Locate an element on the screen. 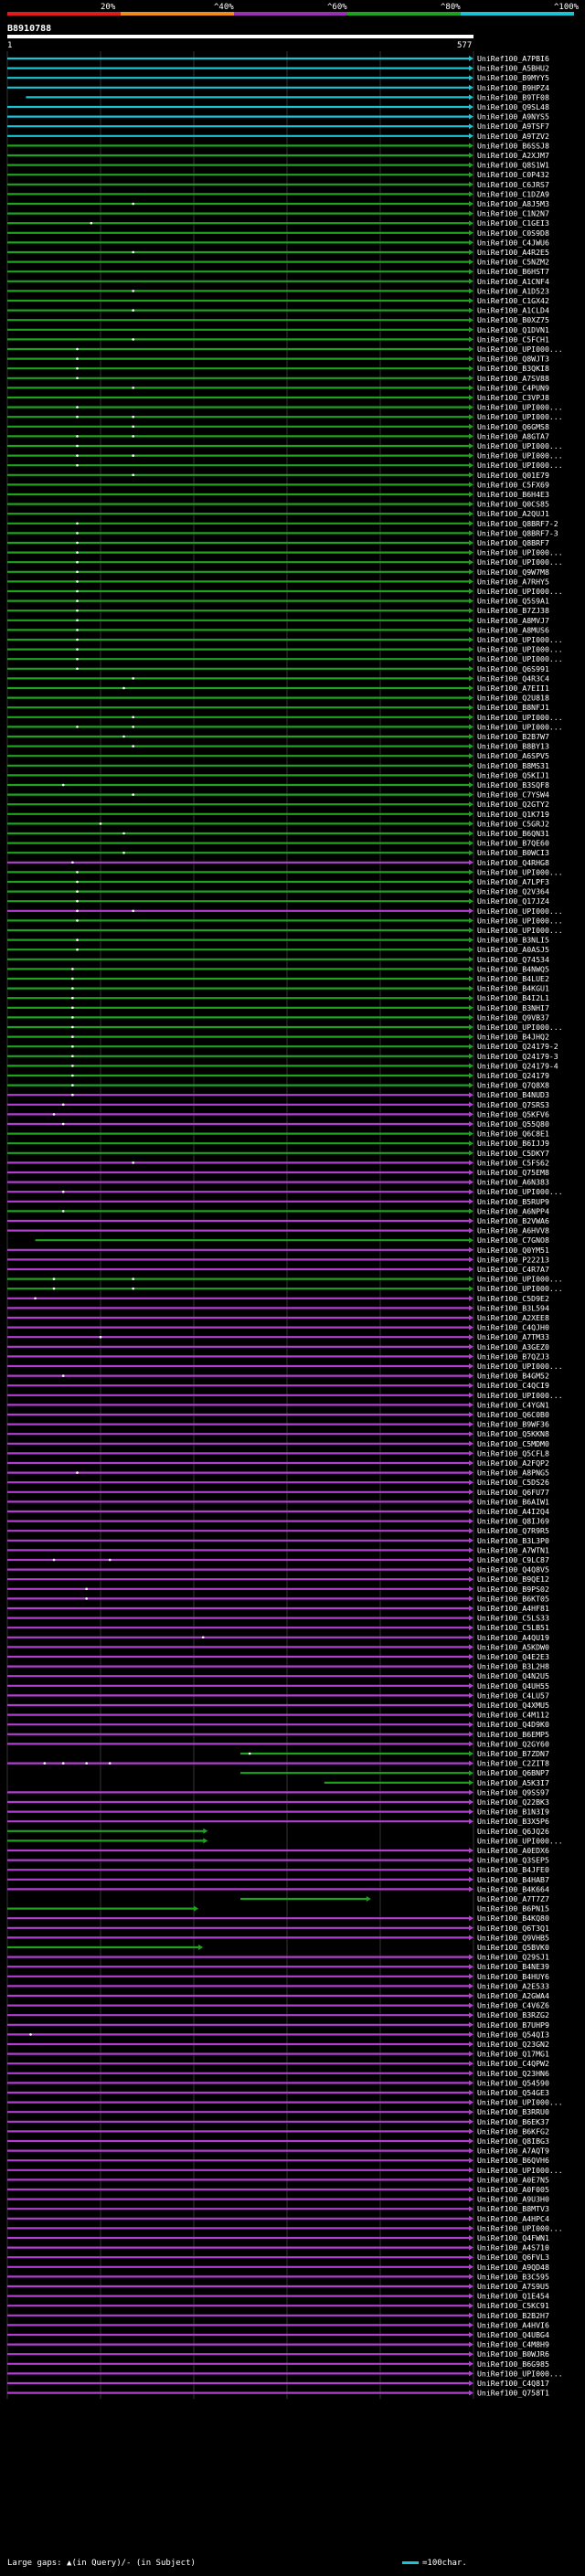 This screenshot has height=2576, width=585. hit-label: UniRef100_Q22BK3 is located at coordinates (513, 1802).